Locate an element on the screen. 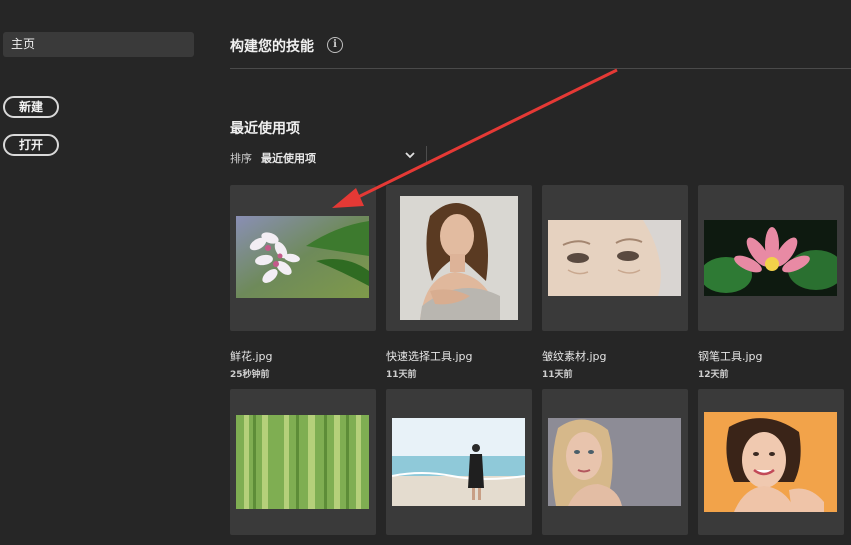  nav-home: 主页 is located at coordinates (98, 44).